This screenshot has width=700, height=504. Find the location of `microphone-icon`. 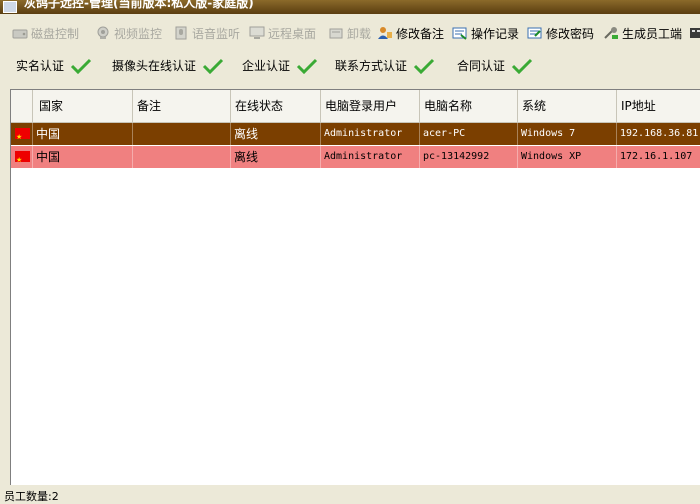

microphone-icon is located at coordinates (181, 33).